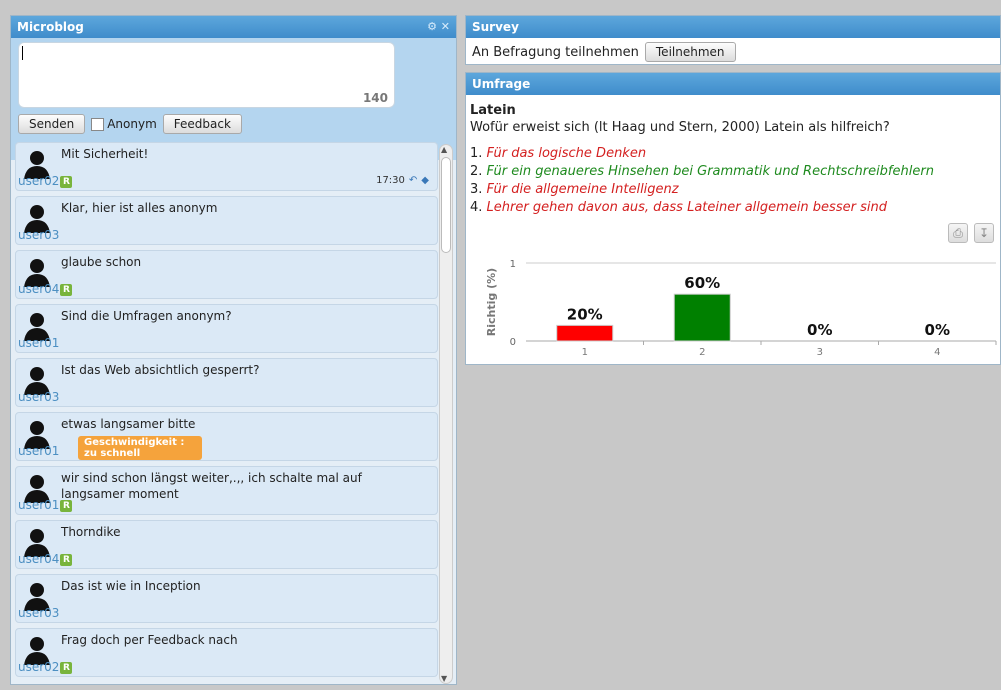 The width and height of the screenshot is (1001, 690). I want to click on text-cursor, so click(22, 53).